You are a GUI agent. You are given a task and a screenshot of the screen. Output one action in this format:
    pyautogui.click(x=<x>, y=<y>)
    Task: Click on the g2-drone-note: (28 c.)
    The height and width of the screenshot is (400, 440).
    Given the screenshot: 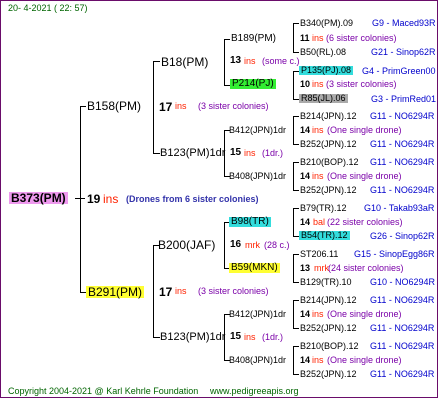 What is the action you would take?
    pyautogui.click(x=277, y=245)
    